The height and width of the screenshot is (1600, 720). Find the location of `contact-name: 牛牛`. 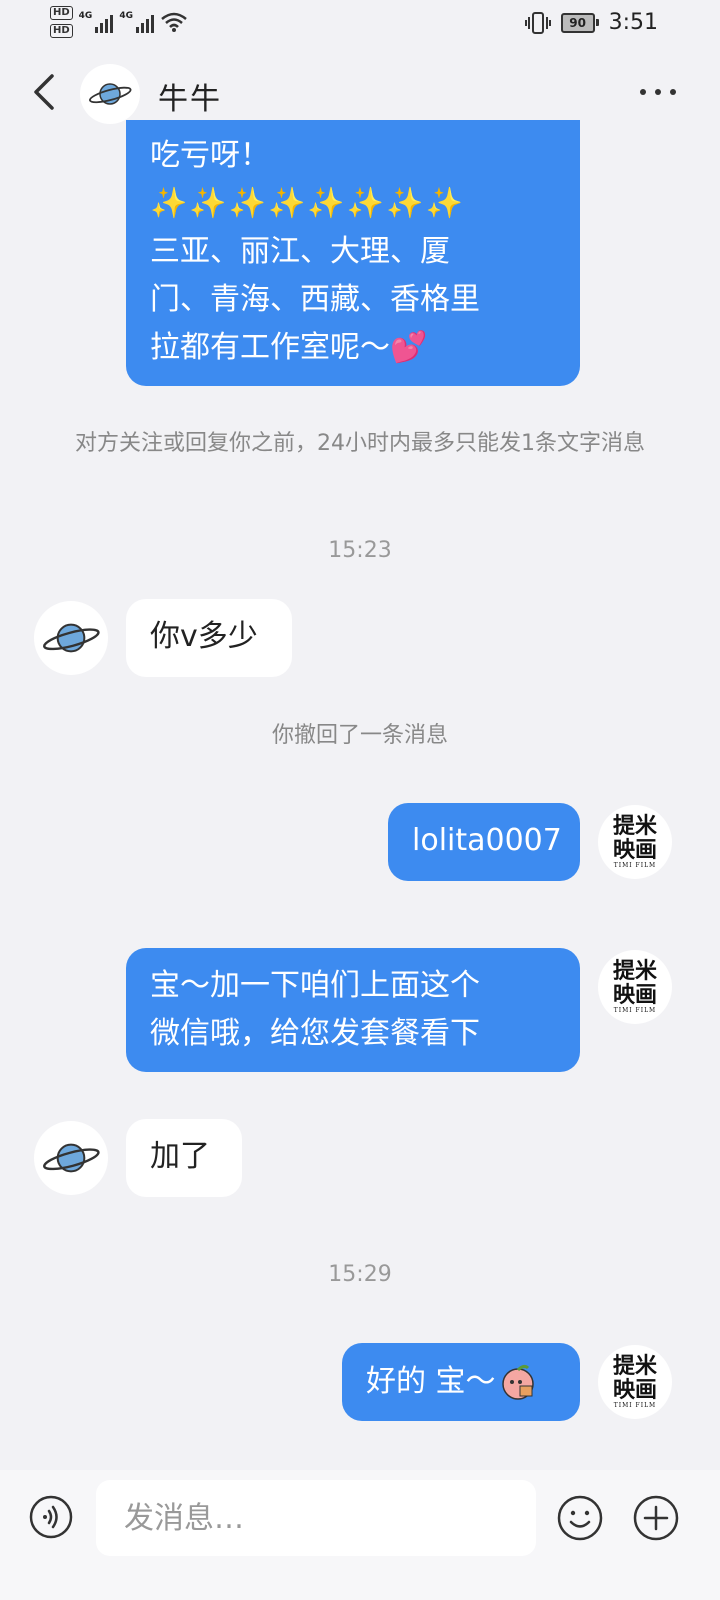

contact-name: 牛牛 is located at coordinates (190, 99).